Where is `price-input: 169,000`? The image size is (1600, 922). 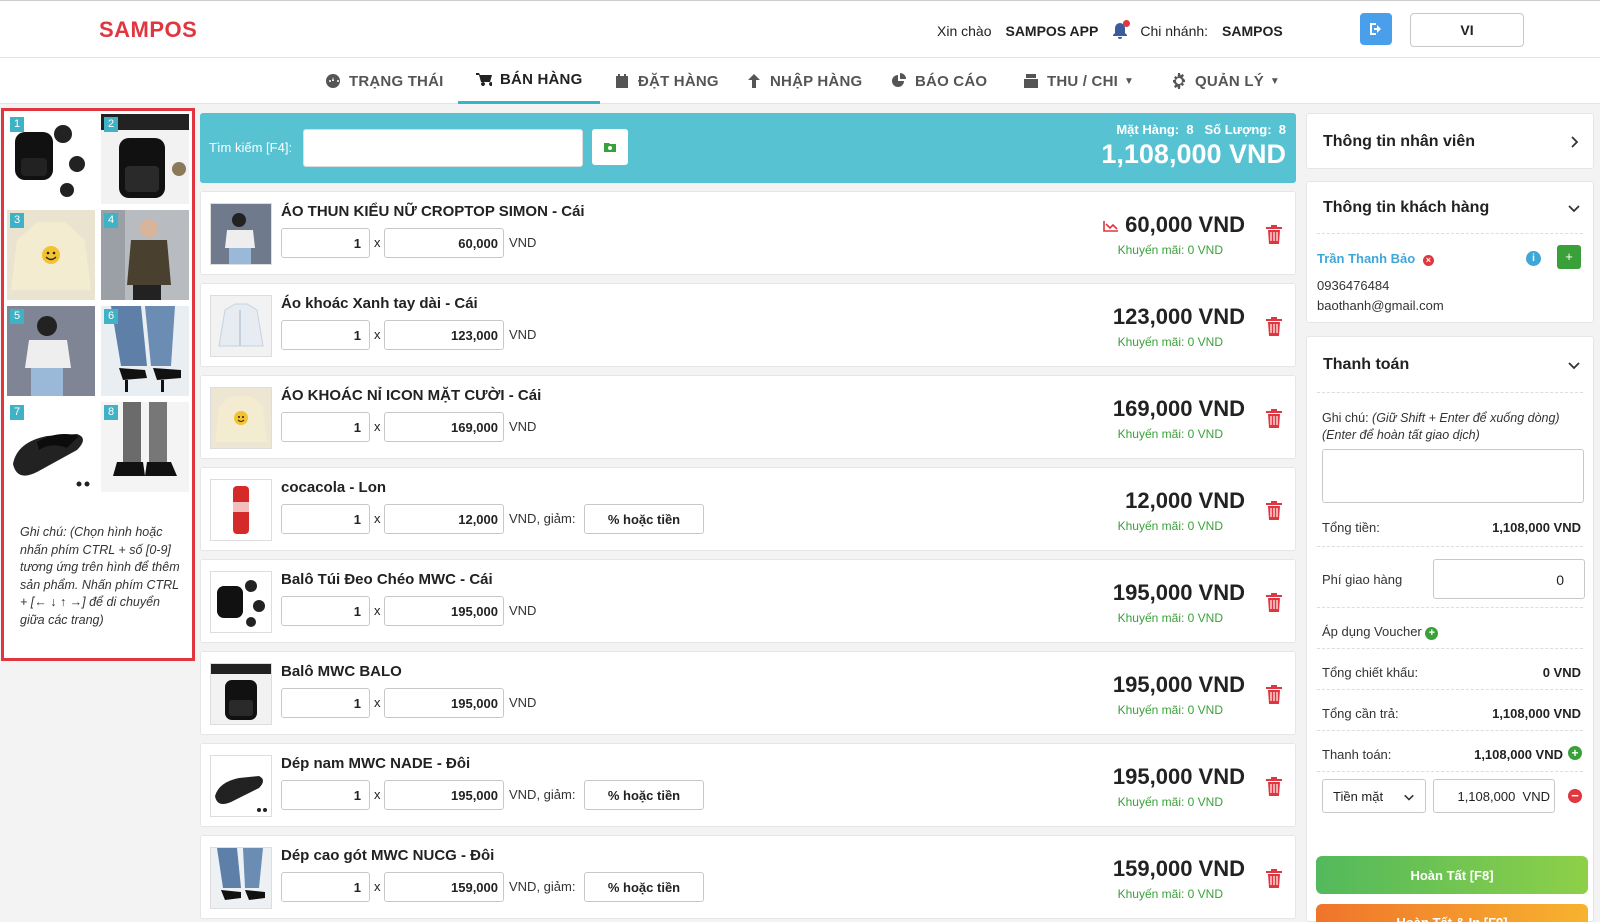
price-input: 169,000 is located at coordinates (444, 427).